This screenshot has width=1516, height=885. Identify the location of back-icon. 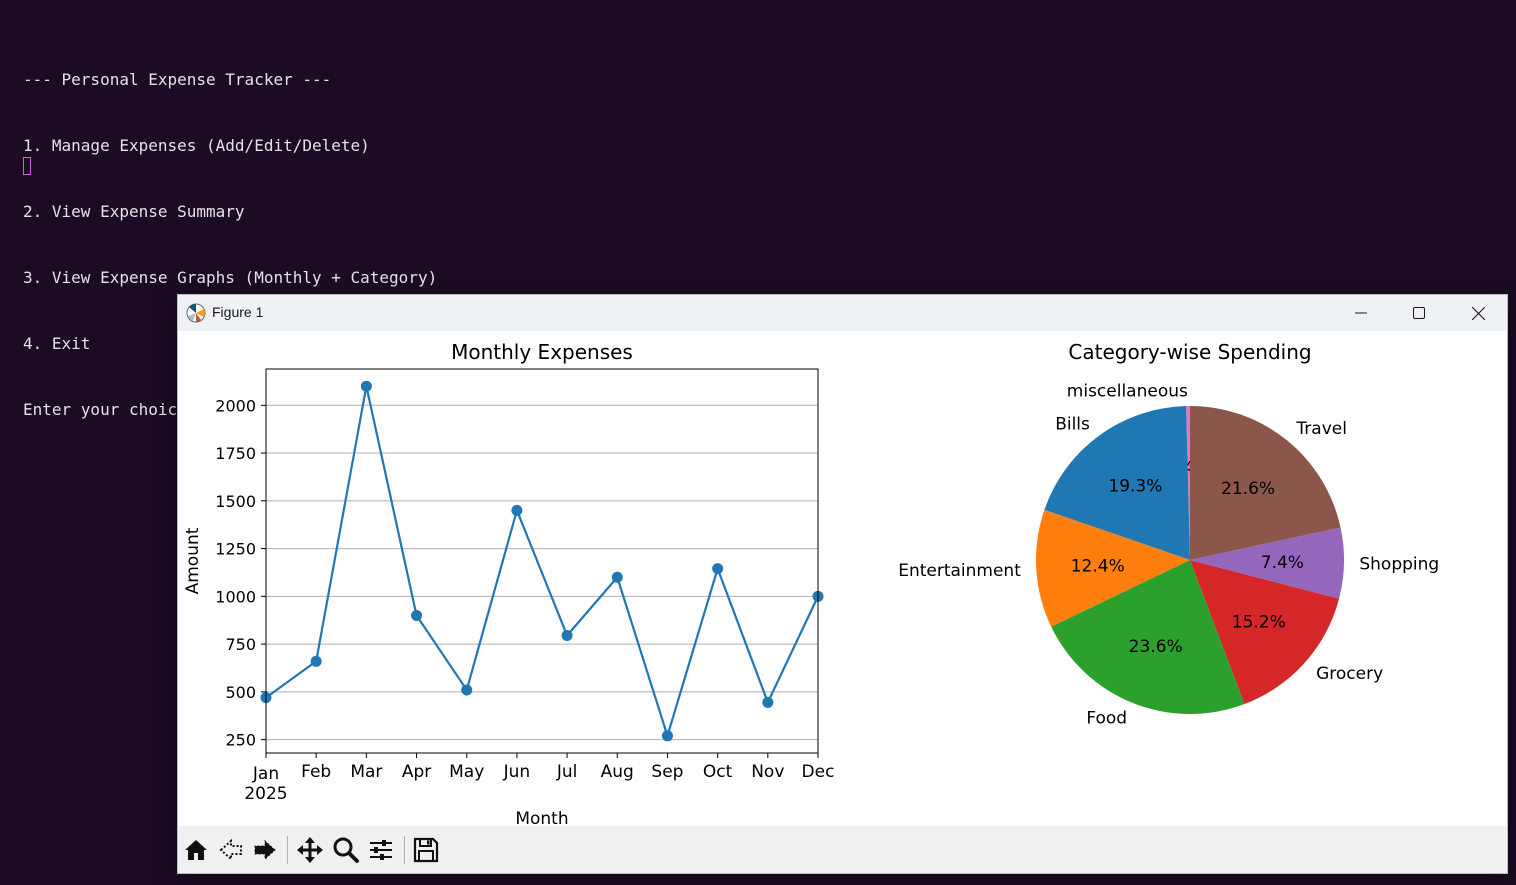
(230, 850).